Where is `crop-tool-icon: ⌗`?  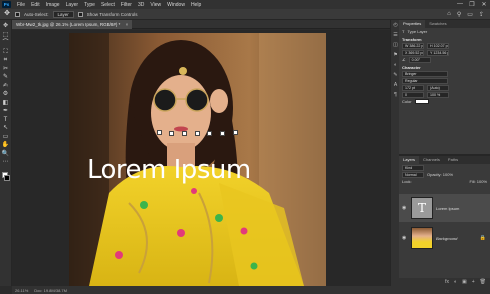
crop-tool-icon: ⌗ is located at coordinates (6, 60).